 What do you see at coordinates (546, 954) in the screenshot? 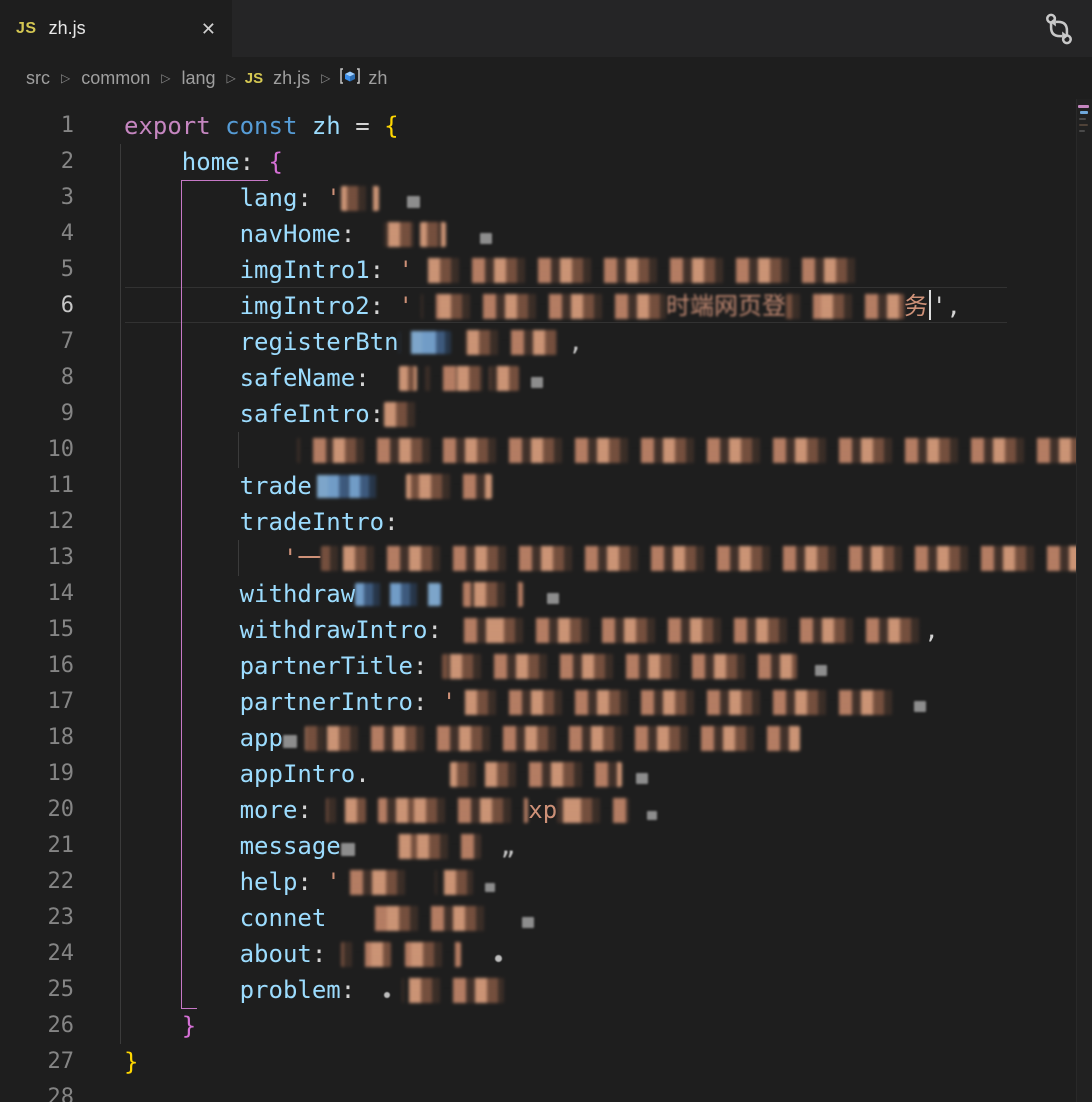
I see `code-line-24: 24 about:` at bounding box center [546, 954].